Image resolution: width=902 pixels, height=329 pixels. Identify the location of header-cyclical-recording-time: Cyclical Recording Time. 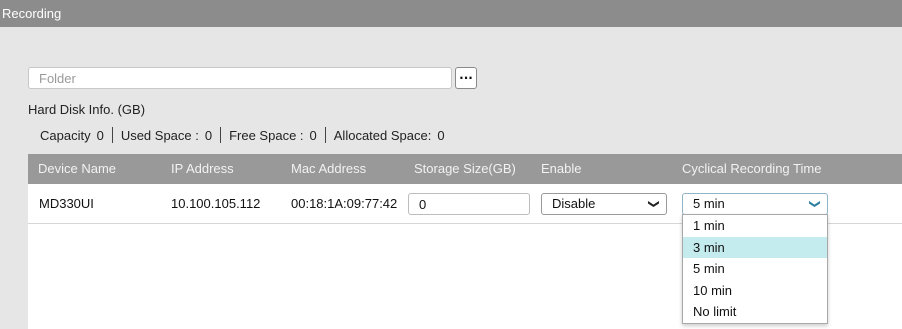
(752, 168).